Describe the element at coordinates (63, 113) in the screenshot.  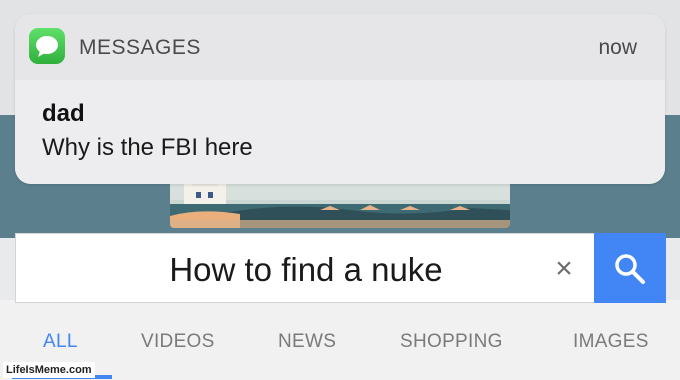
I see `notification-sender: dad` at that location.